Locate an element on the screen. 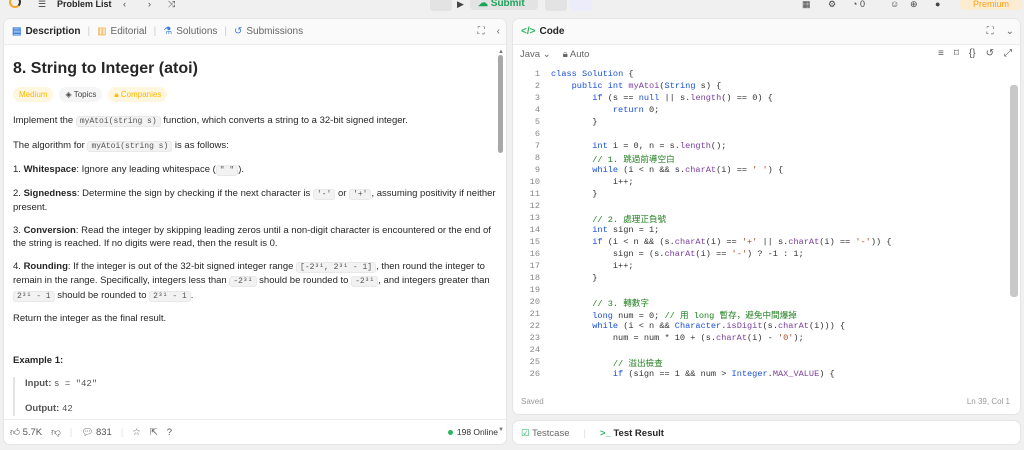 The height and width of the screenshot is (450, 1024). auto-mode: 🔒︎ Auto is located at coordinates (576, 54).